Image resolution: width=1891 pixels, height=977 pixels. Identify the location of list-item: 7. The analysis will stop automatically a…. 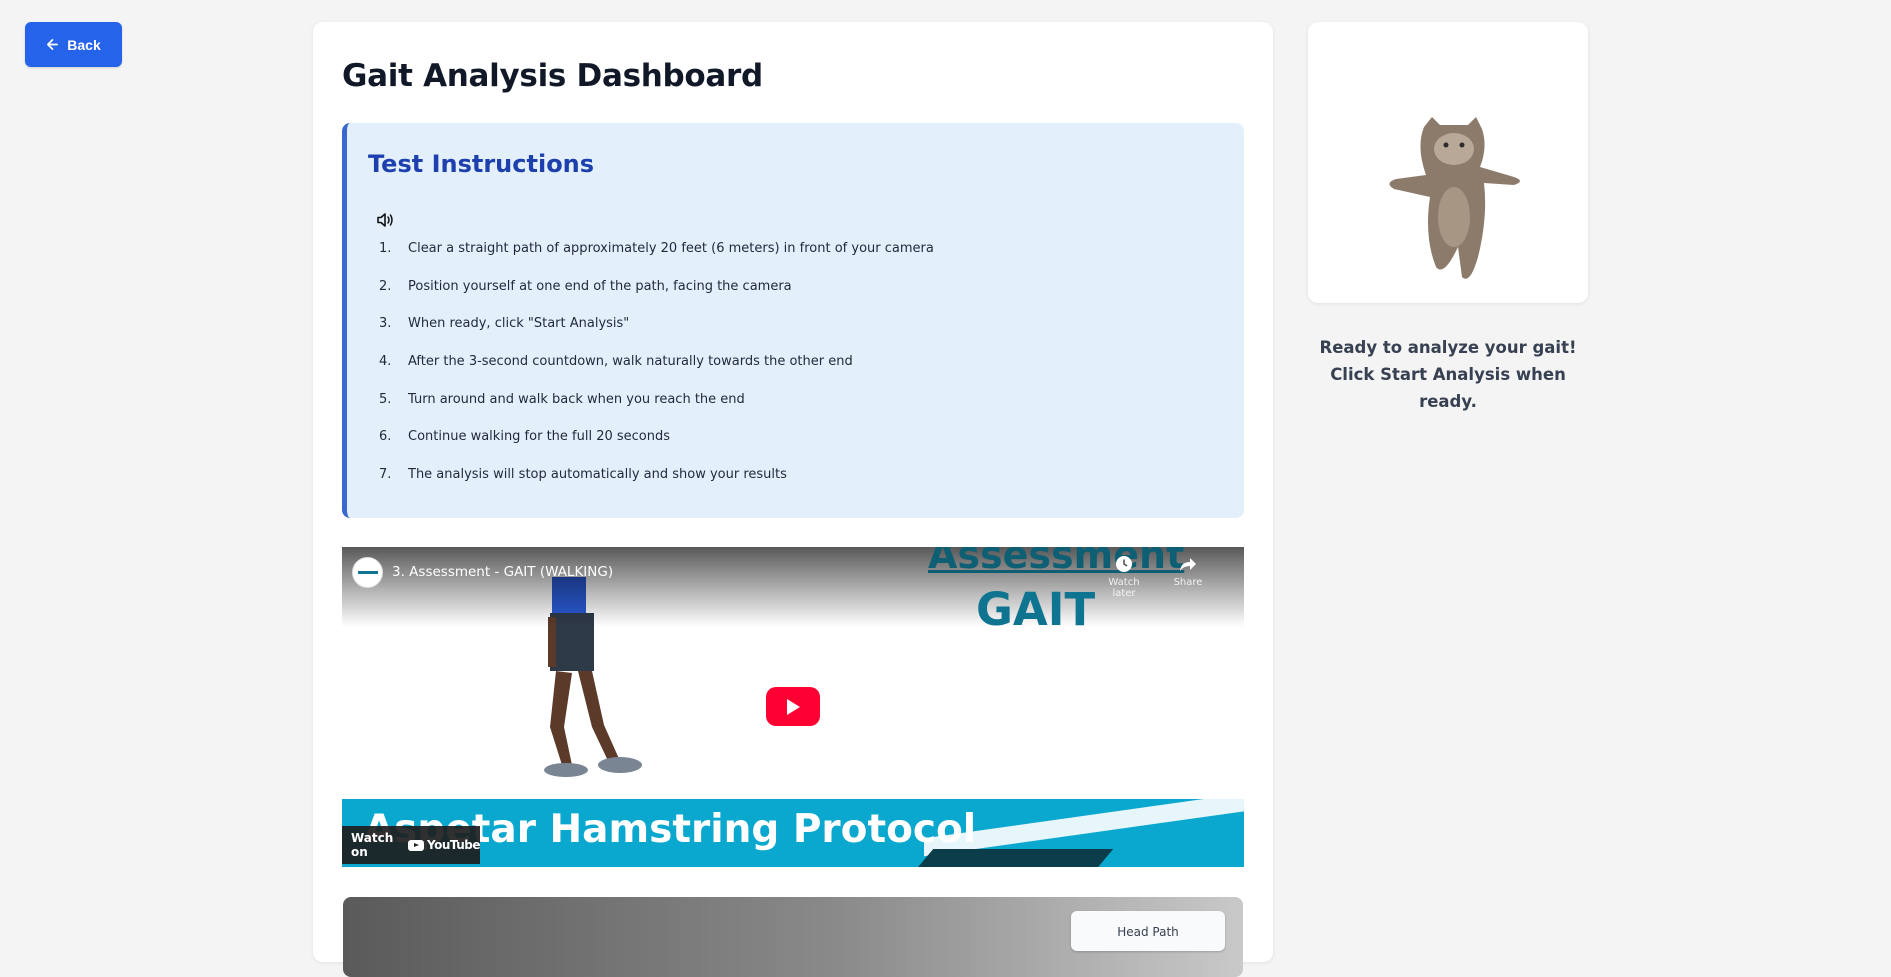
(656, 486).